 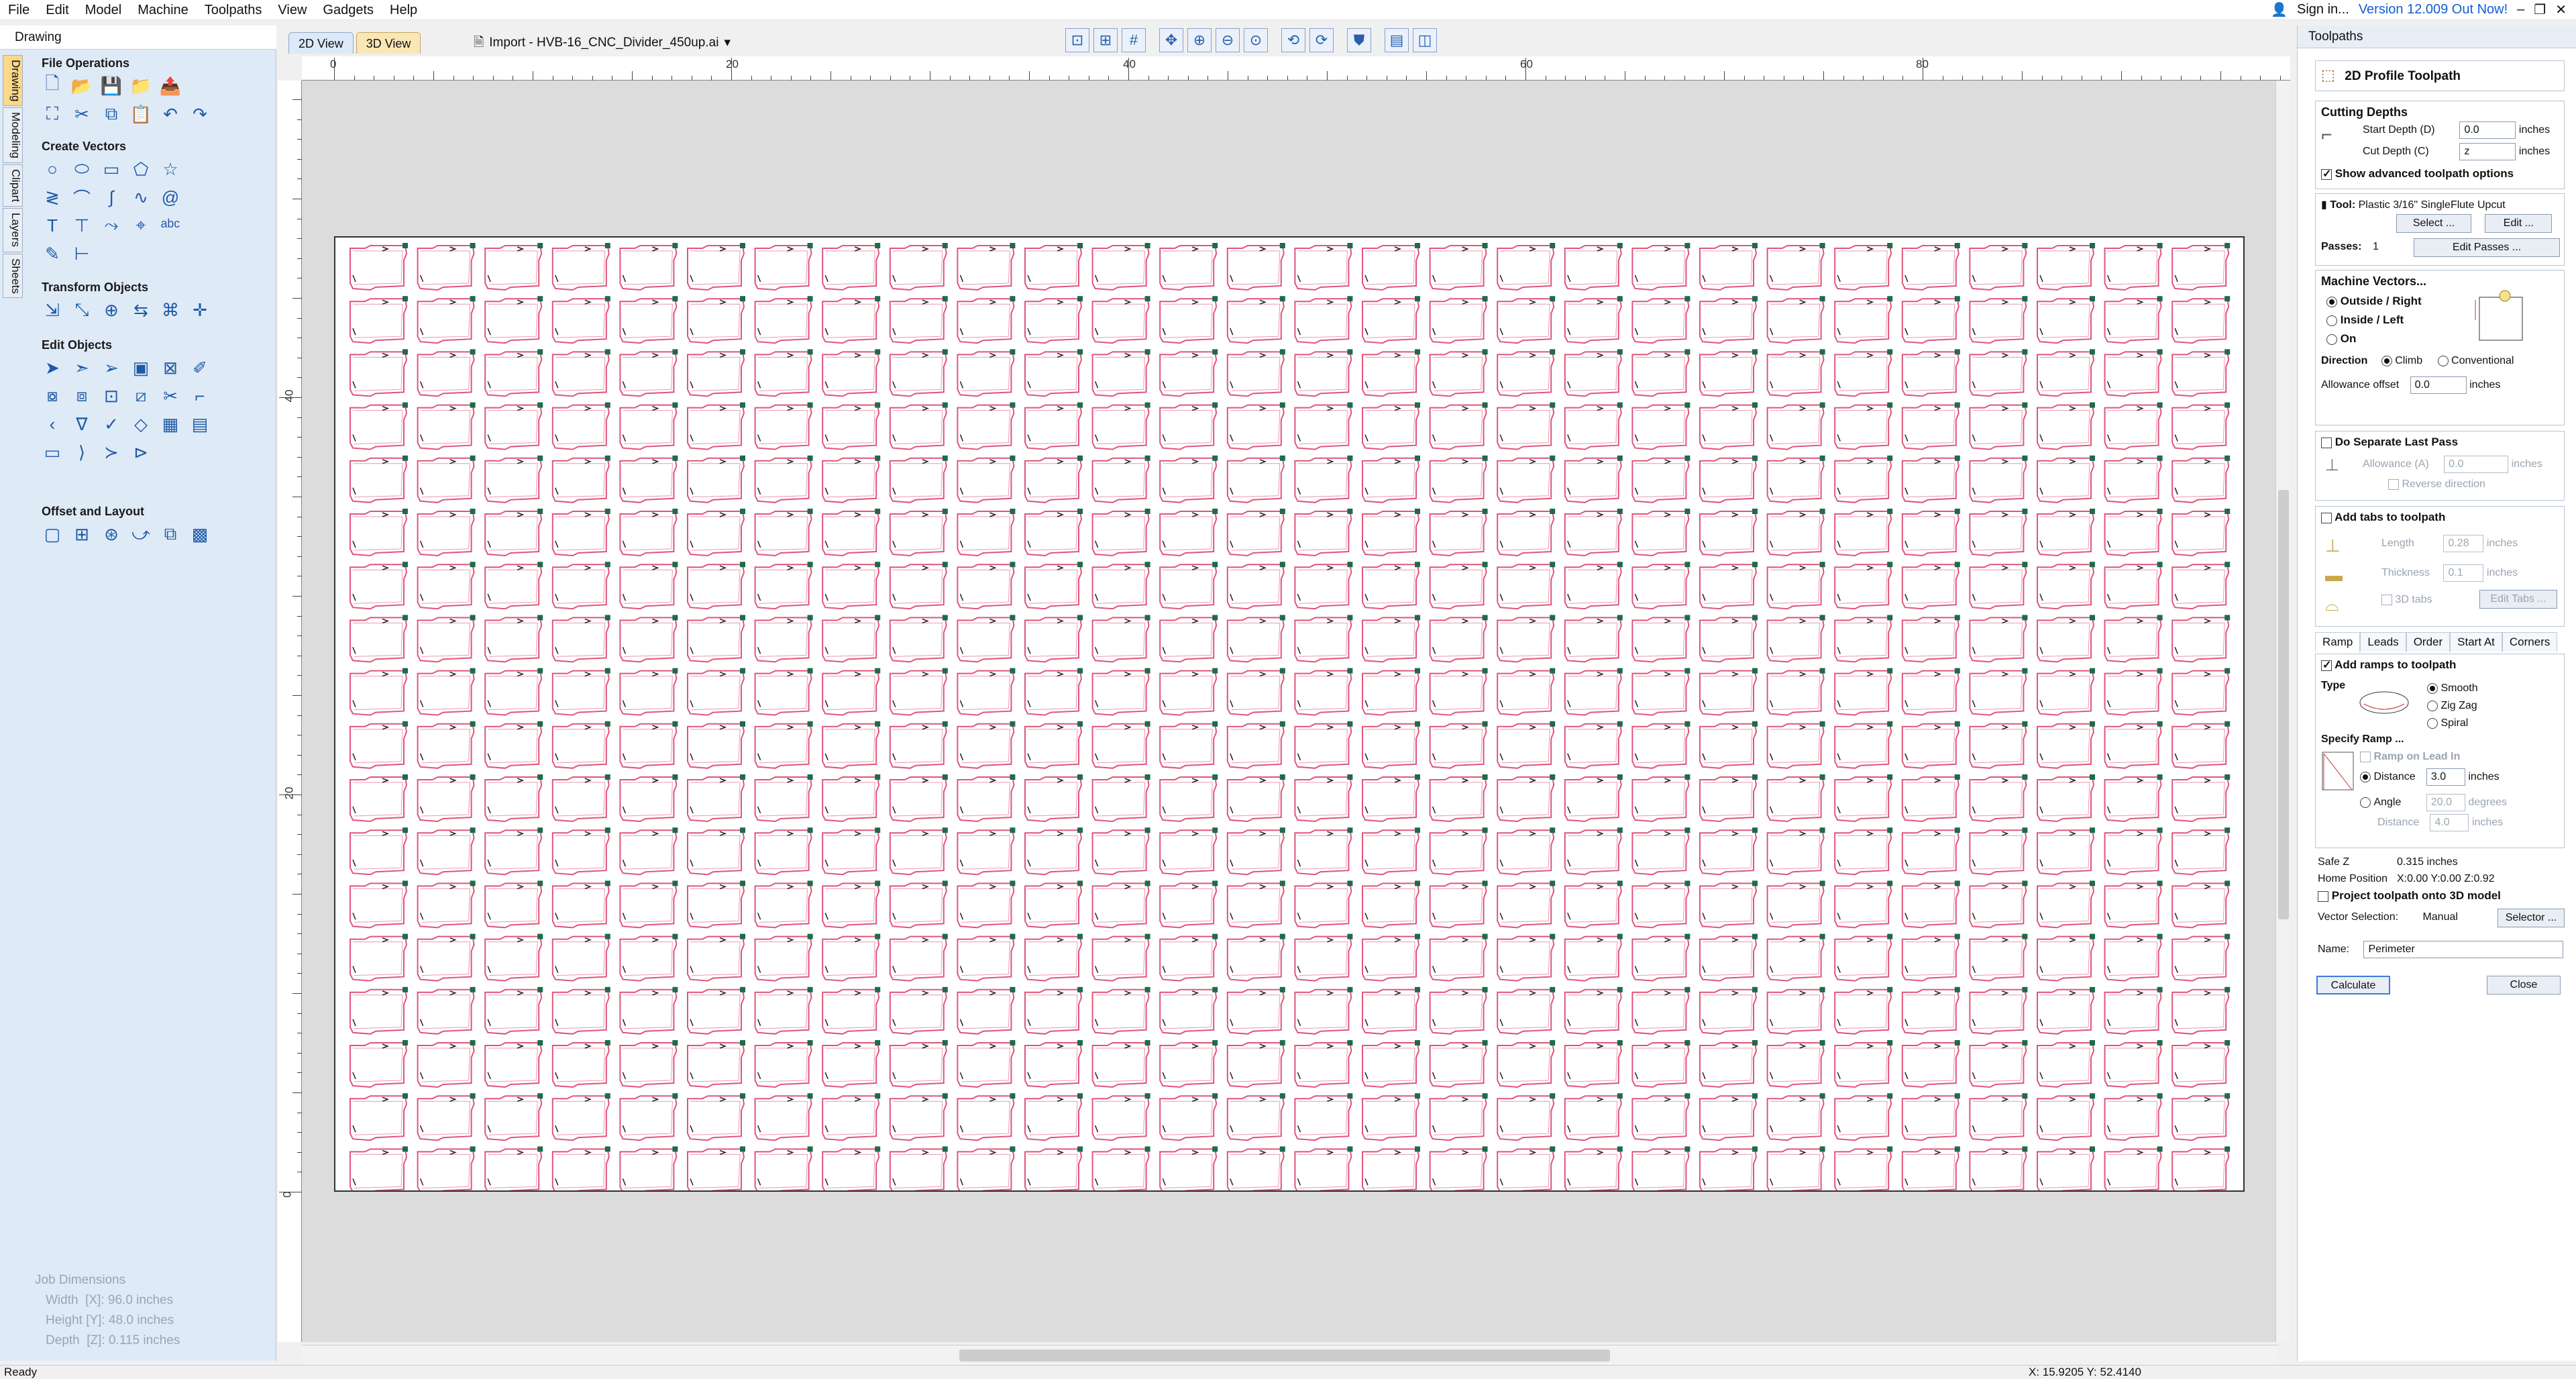 What do you see at coordinates (52, 396) in the screenshot?
I see `weld-icon: ⧇` at bounding box center [52, 396].